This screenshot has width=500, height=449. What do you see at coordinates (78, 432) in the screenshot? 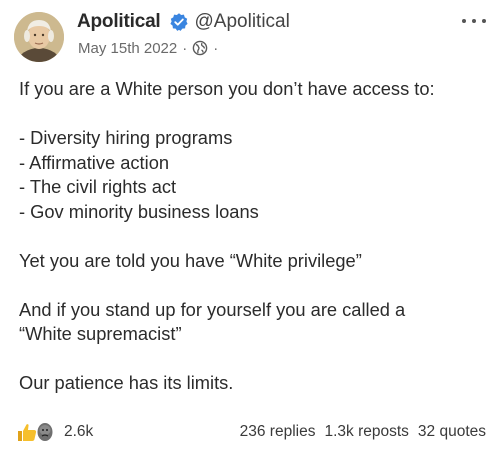
I see `reaction-count: 2.6k` at bounding box center [78, 432].